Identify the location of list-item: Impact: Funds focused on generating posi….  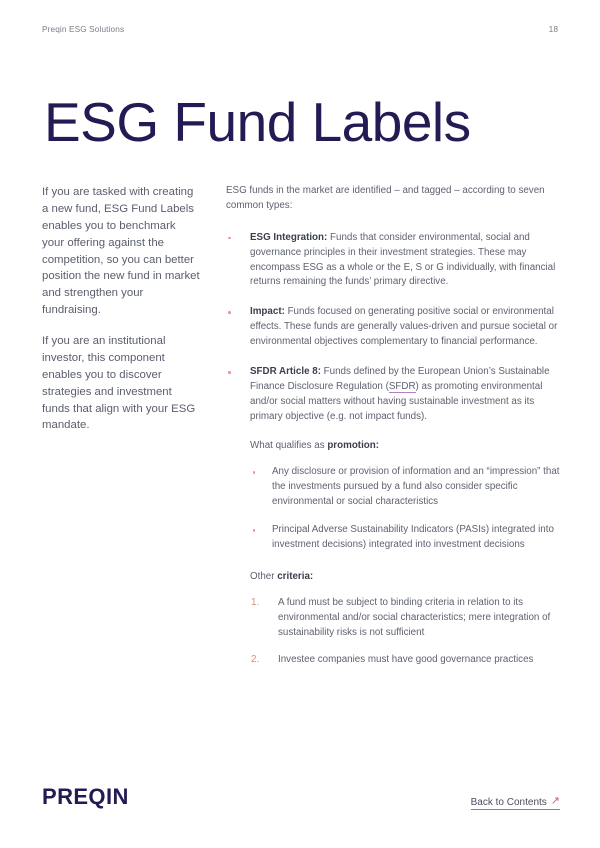
(393, 327).